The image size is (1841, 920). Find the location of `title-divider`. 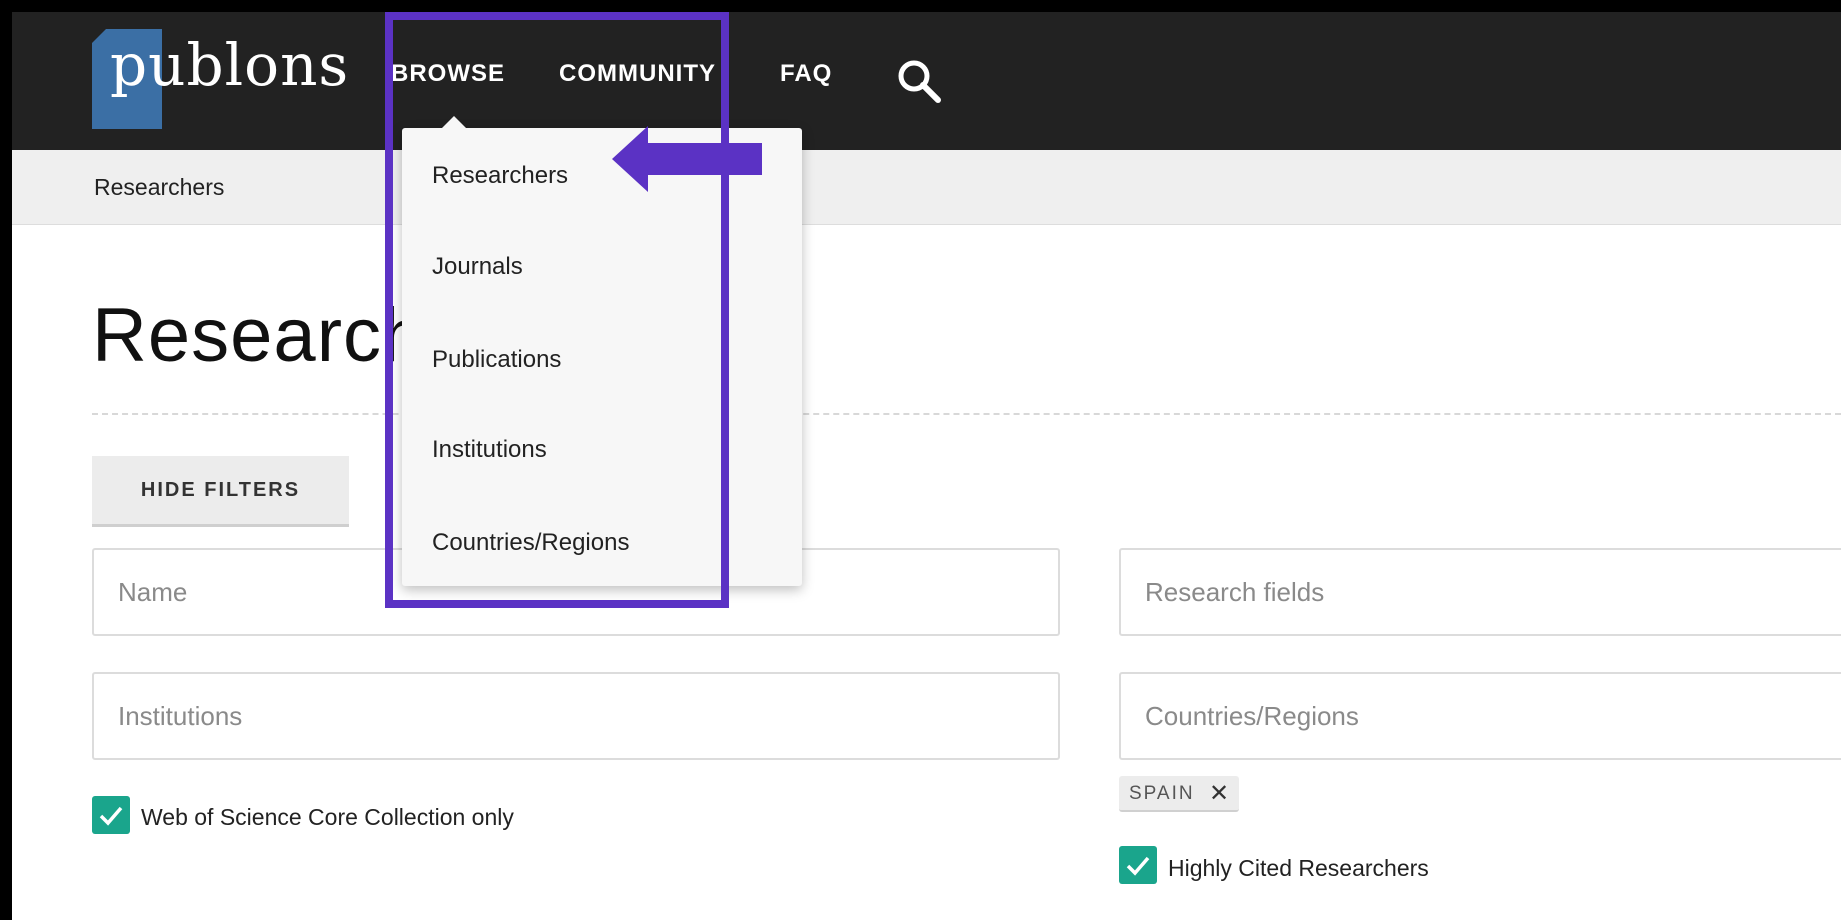

title-divider is located at coordinates (966, 414).